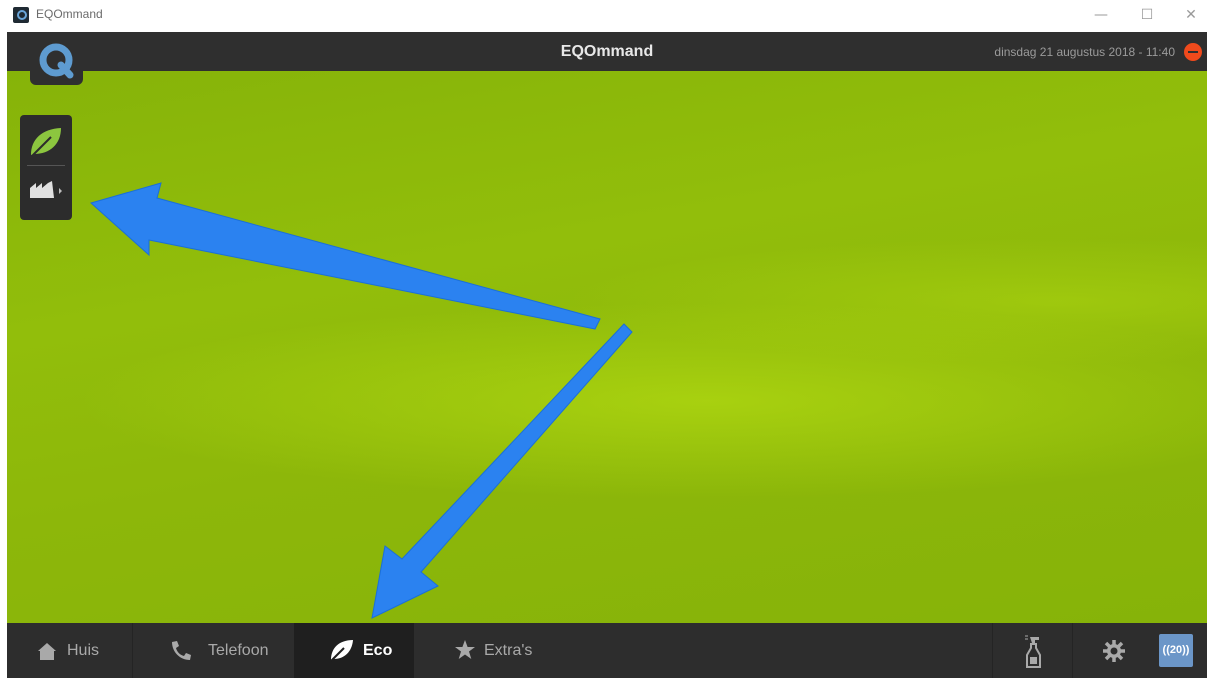  I want to click on close-button: ✕, so click(1191, 15).